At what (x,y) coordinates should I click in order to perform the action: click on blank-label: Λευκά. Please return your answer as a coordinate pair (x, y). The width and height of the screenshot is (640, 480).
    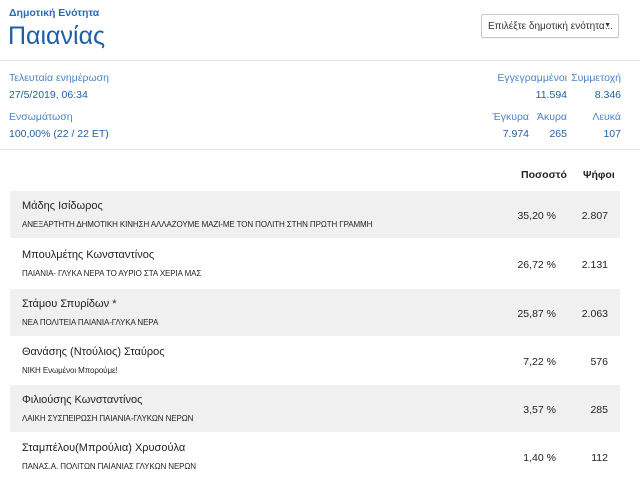
    Looking at the image, I should click on (606, 117).